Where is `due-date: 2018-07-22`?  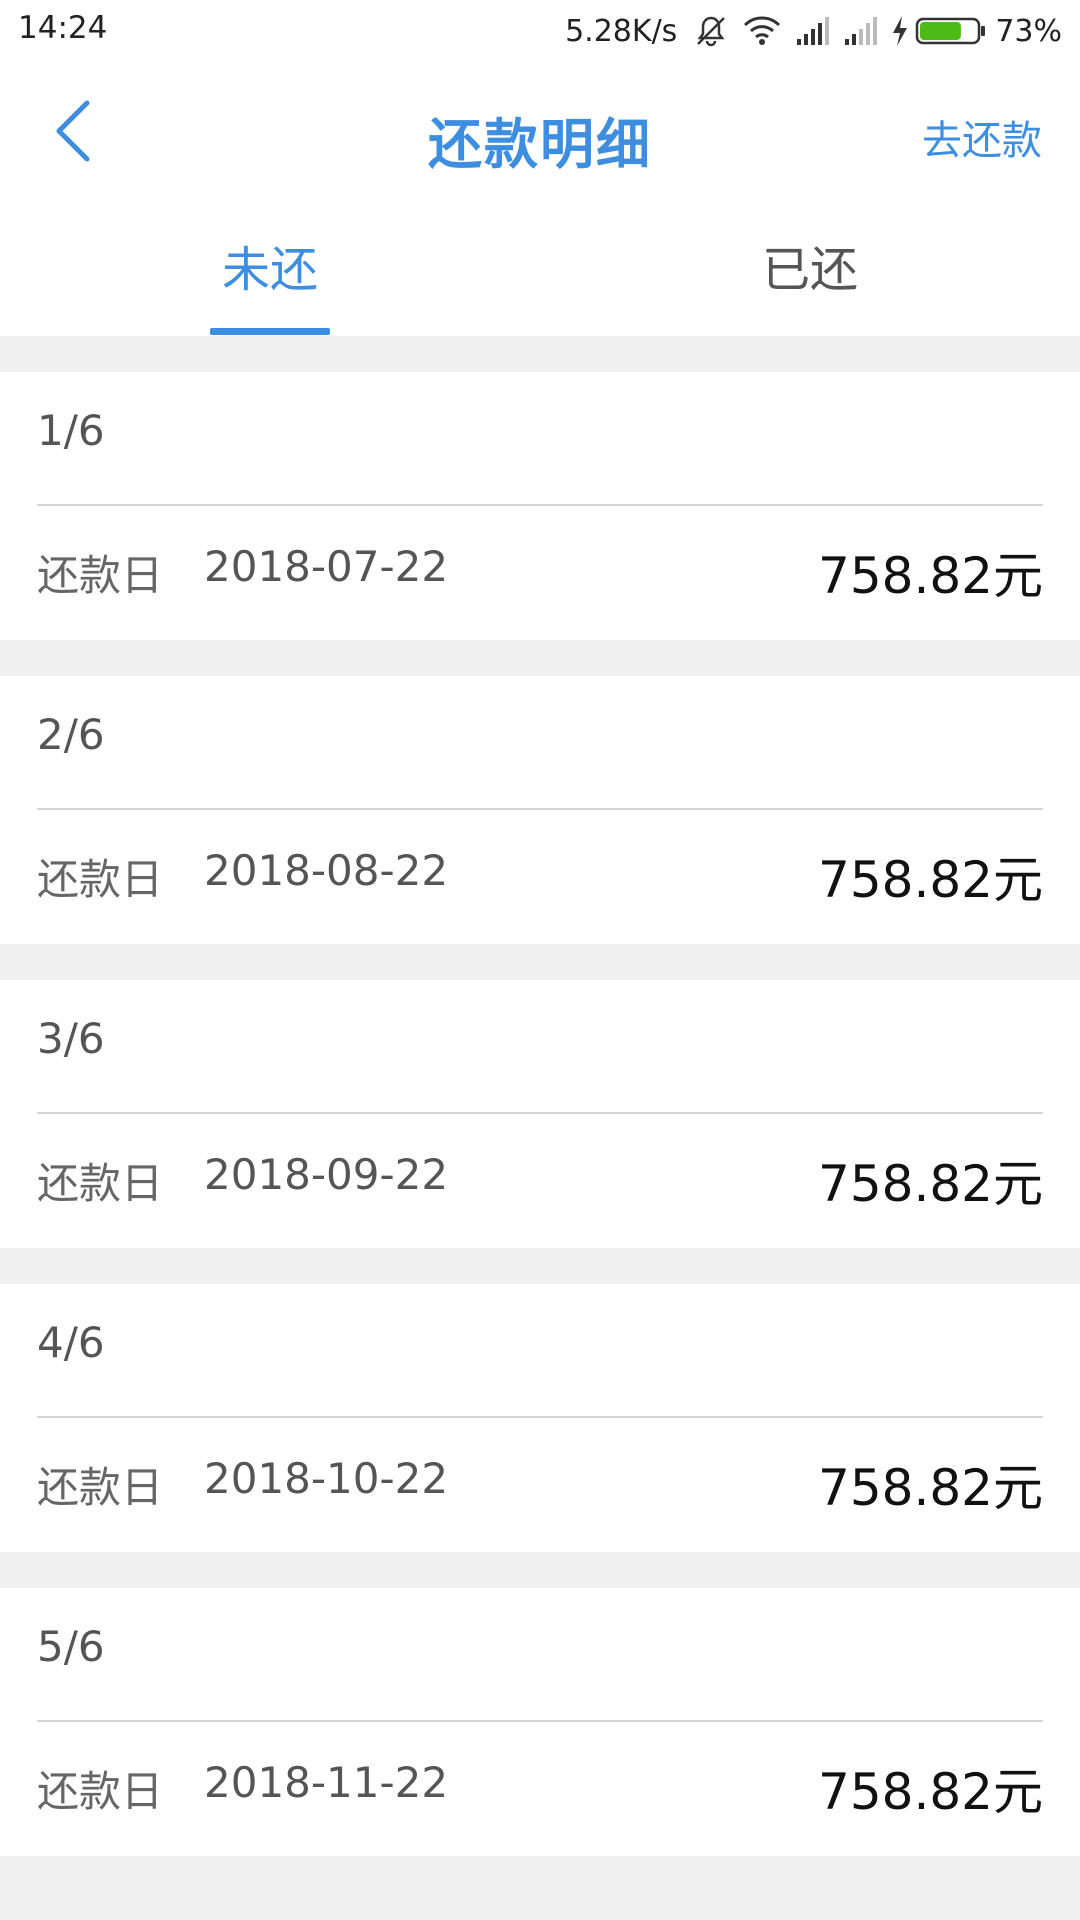
due-date: 2018-07-22 is located at coordinates (326, 566).